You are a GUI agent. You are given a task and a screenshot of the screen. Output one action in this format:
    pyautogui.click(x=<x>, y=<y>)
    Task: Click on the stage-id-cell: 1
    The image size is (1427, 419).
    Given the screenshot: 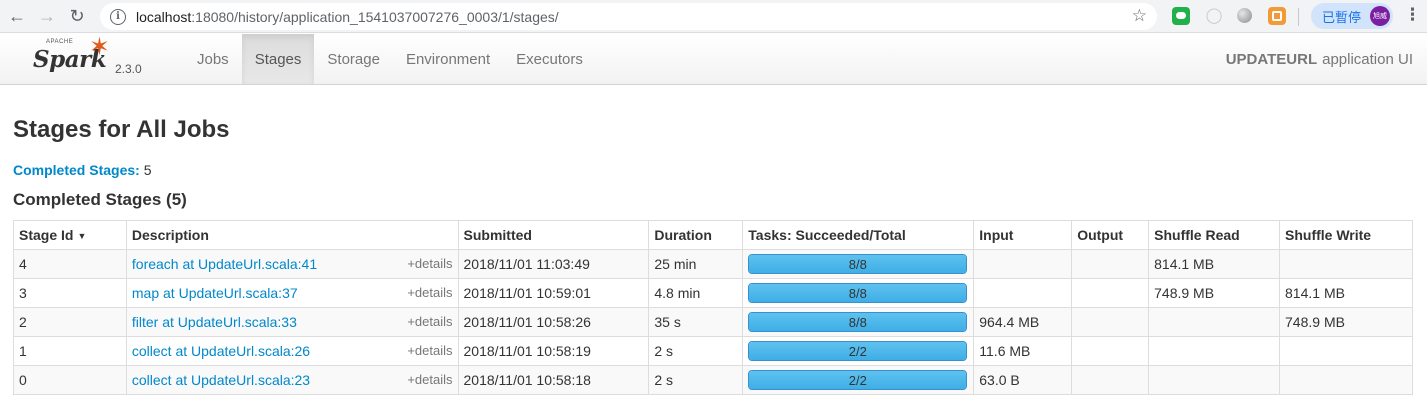 What is the action you would take?
    pyautogui.click(x=70, y=351)
    